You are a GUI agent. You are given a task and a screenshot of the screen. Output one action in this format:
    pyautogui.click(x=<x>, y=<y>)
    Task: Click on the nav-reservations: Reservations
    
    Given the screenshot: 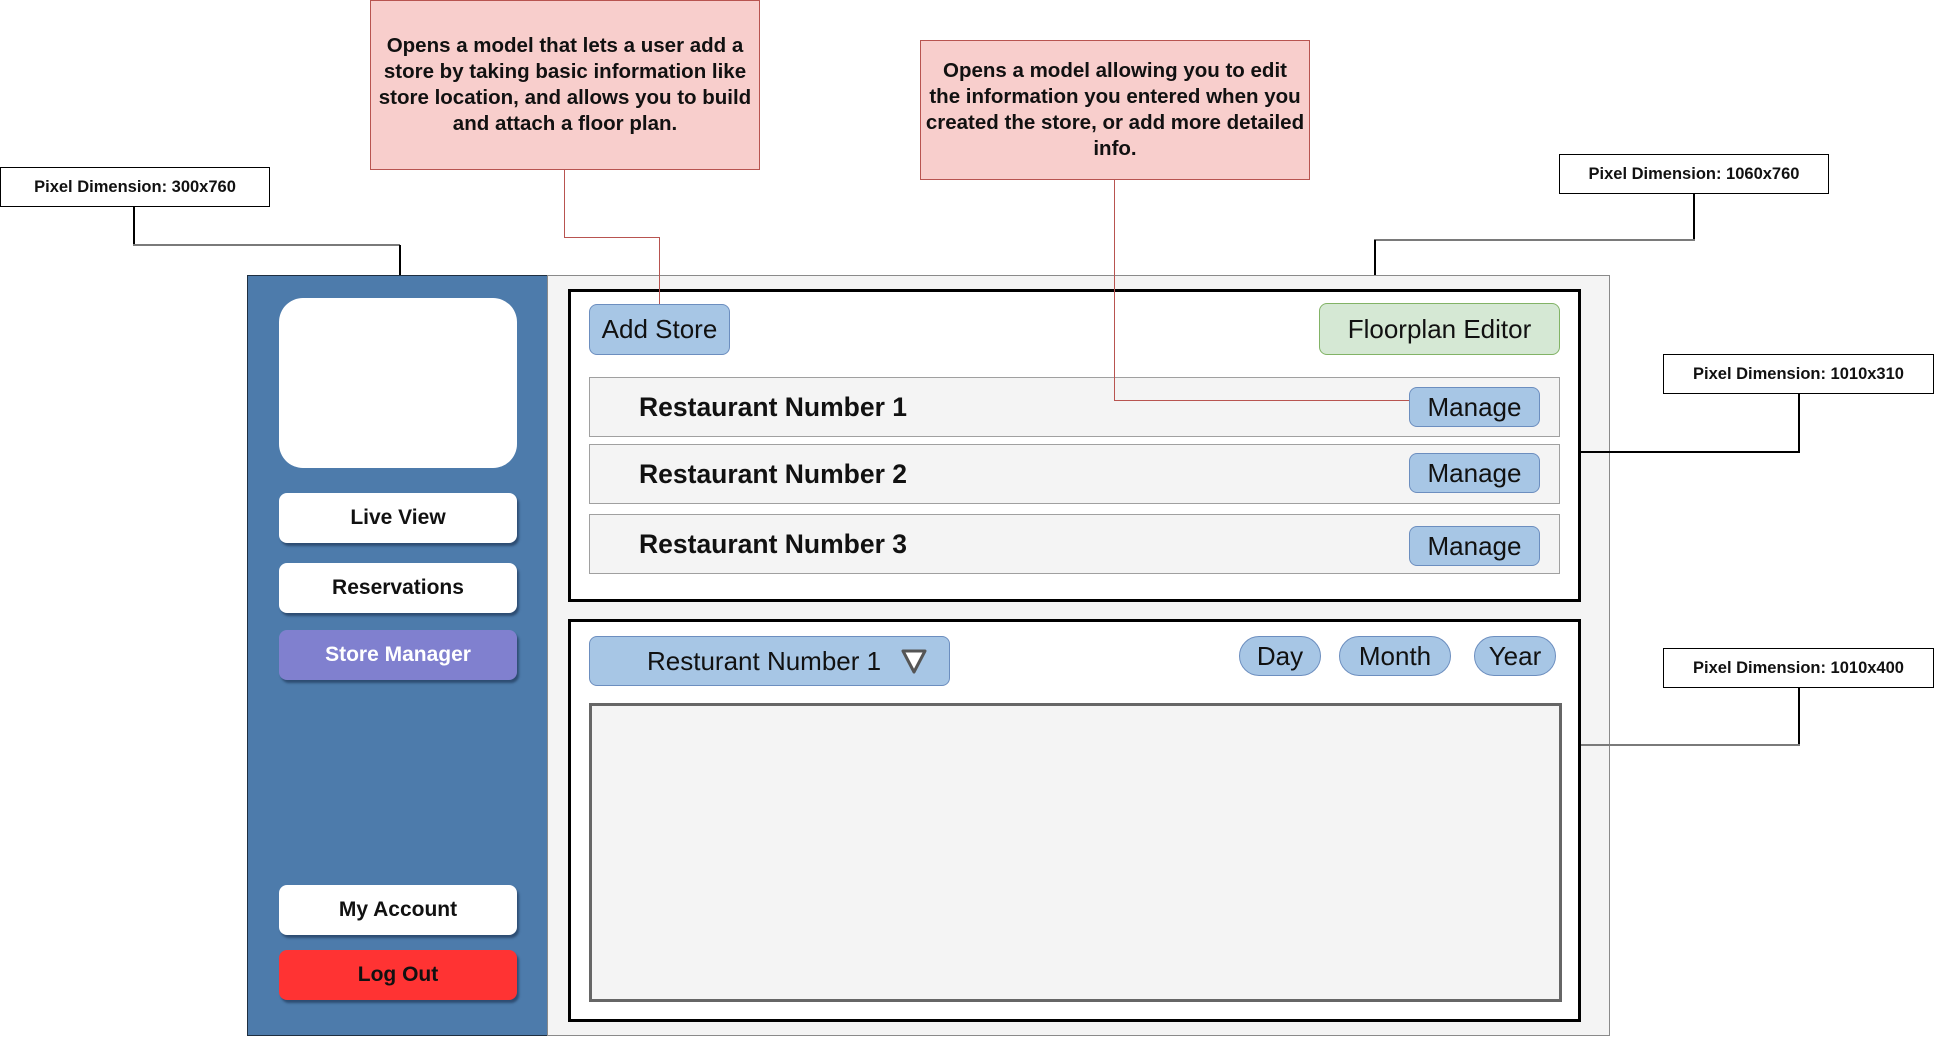 What is the action you would take?
    pyautogui.click(x=398, y=588)
    